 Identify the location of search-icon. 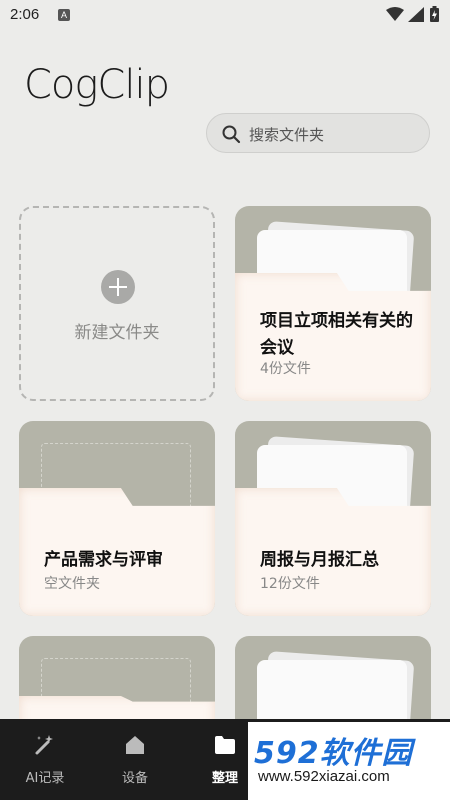
(231, 134).